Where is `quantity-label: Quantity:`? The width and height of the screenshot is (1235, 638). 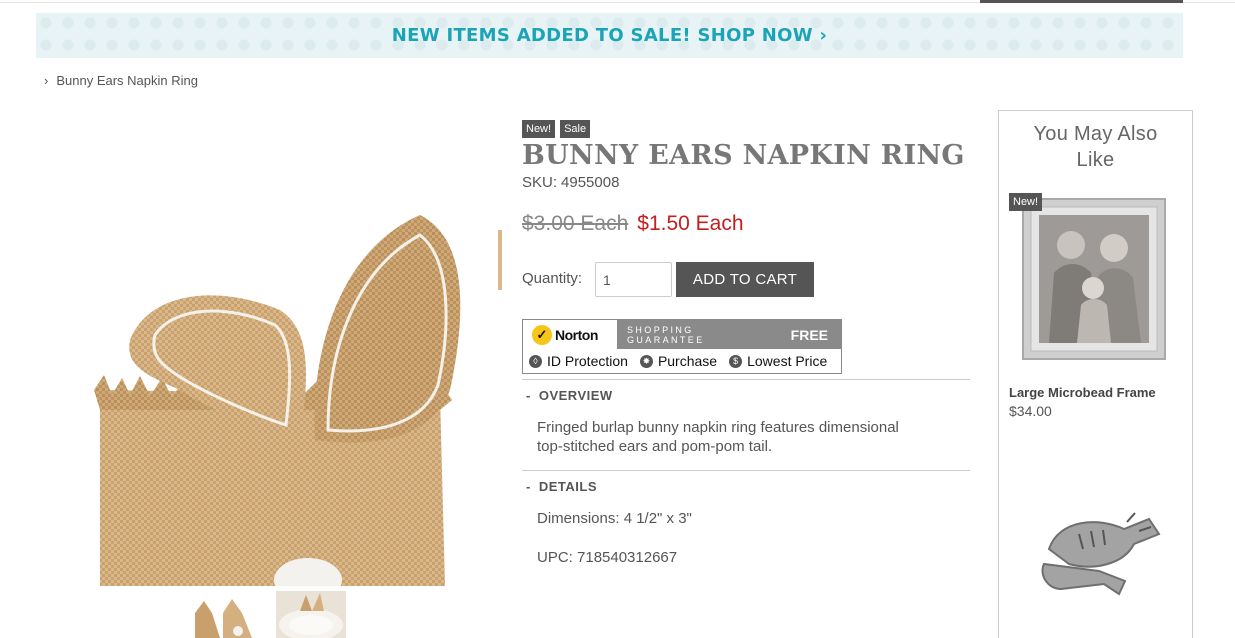 quantity-label: Quantity: is located at coordinates (552, 278).